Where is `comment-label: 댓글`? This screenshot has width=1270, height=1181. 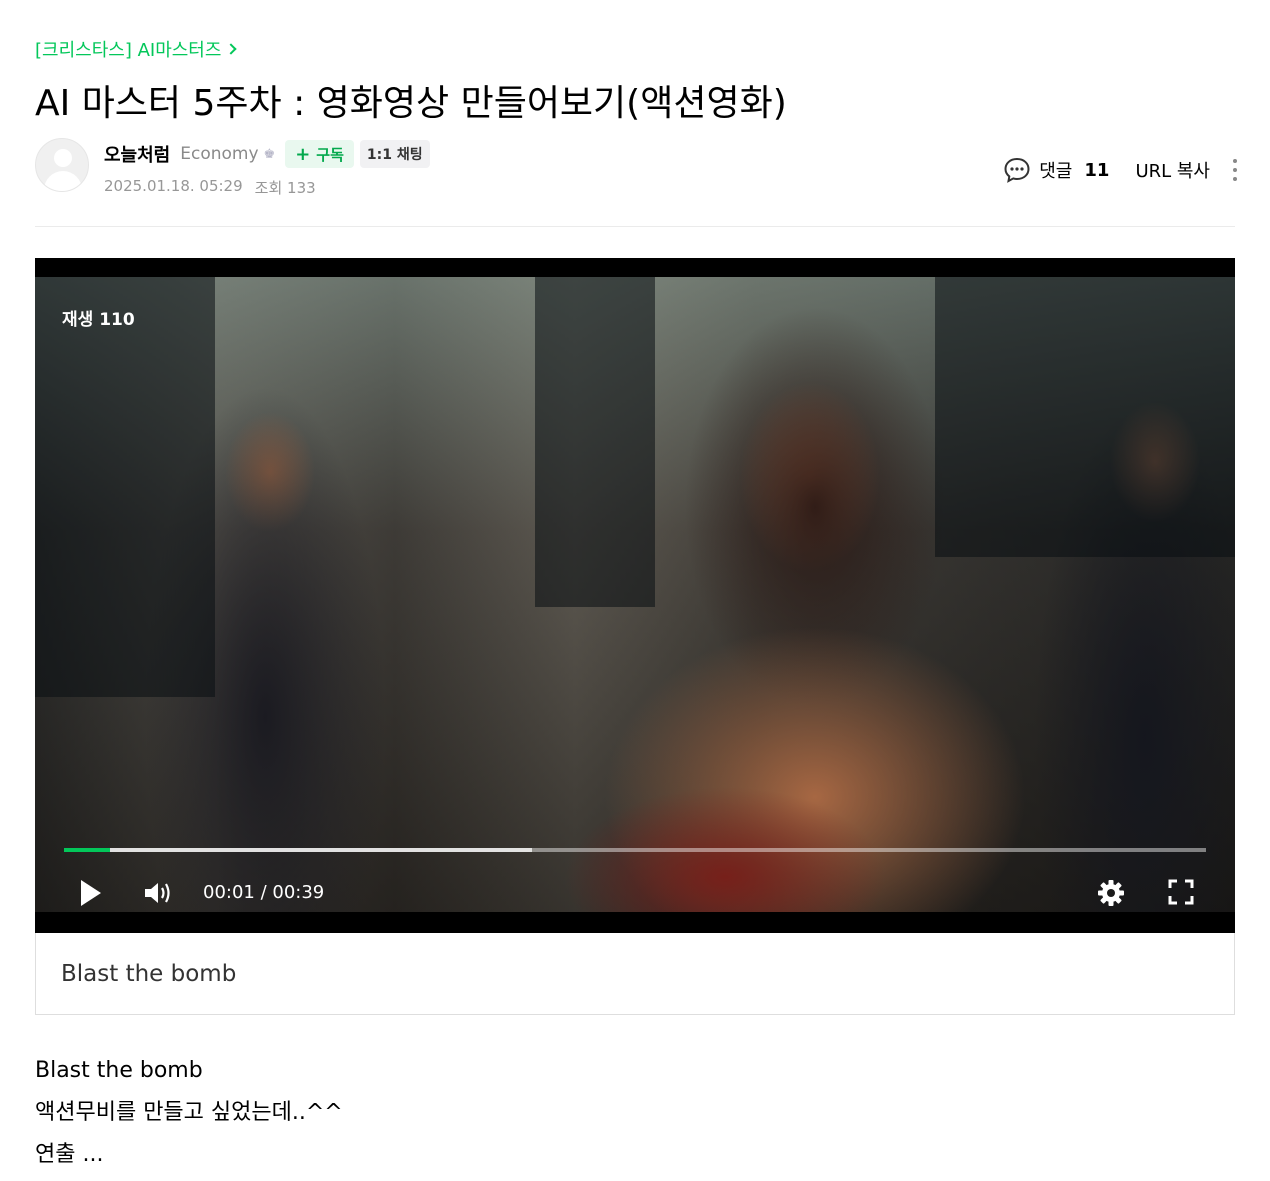 comment-label: 댓글 is located at coordinates (1056, 171).